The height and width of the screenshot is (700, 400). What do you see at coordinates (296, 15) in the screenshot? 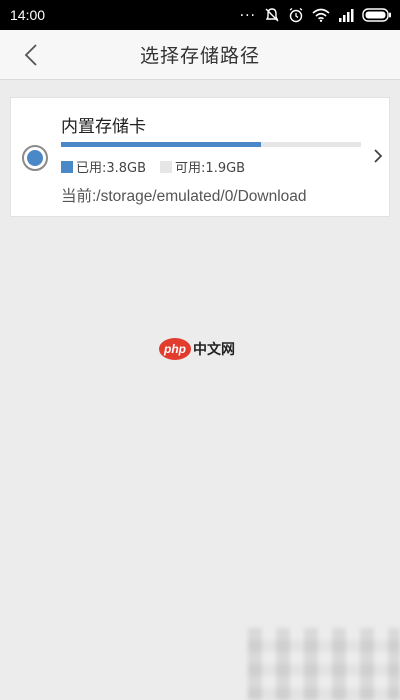
I see `alarm-icon` at bounding box center [296, 15].